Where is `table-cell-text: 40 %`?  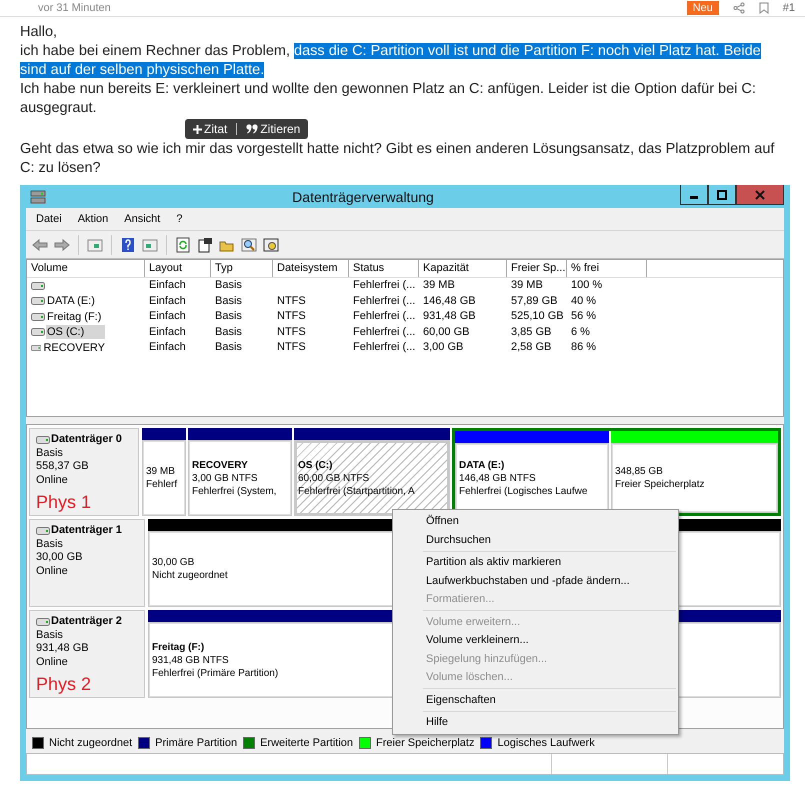 table-cell-text: 40 % is located at coordinates (584, 301).